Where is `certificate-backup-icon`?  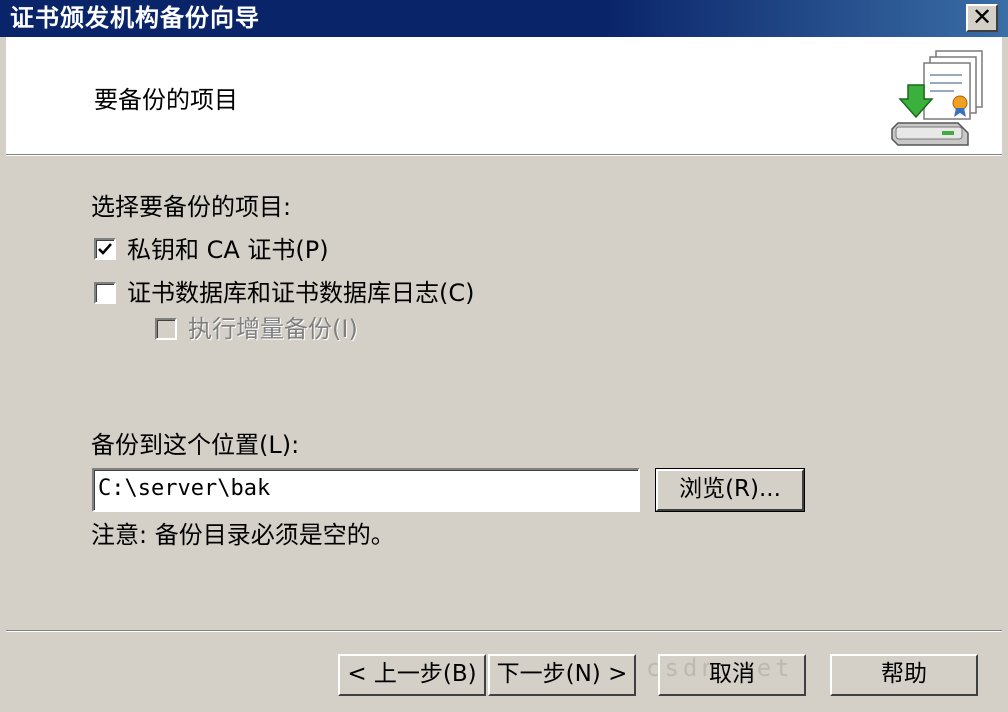
certificate-backup-icon is located at coordinates (937, 98).